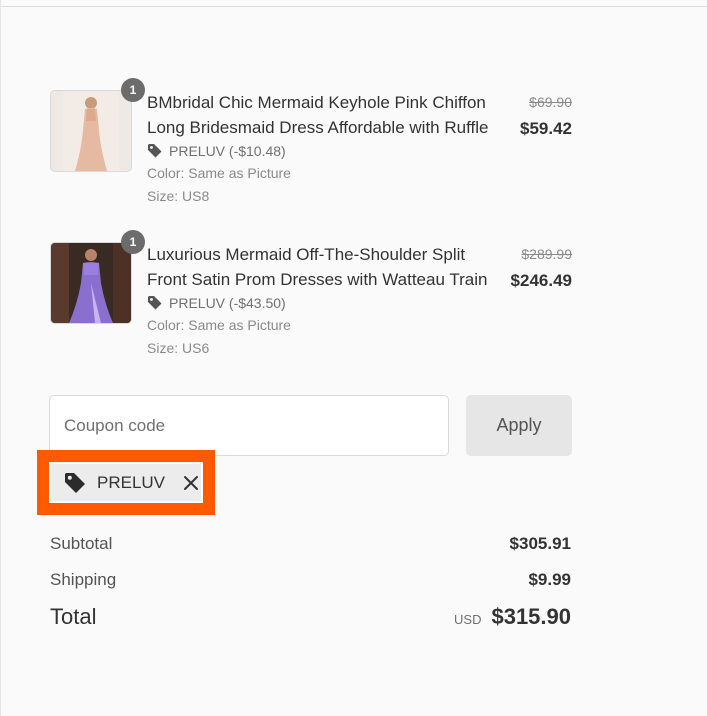 Image resolution: width=707 pixels, height=716 pixels. What do you see at coordinates (531, 616) in the screenshot?
I see `total-value: $315.90` at bounding box center [531, 616].